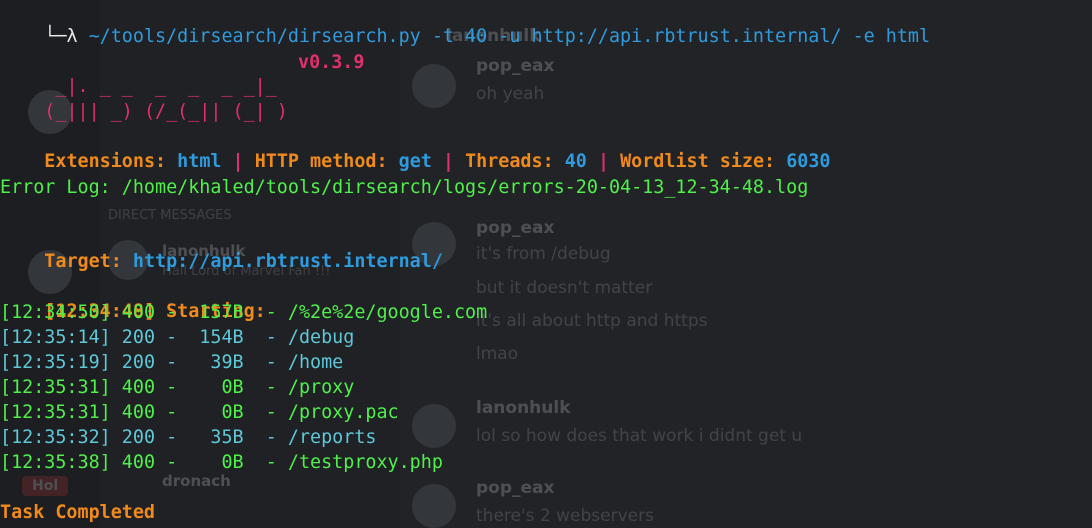 The image size is (1092, 528). I want to click on result-detail: 400 - 0B - /proxy.pac, so click(254, 412).